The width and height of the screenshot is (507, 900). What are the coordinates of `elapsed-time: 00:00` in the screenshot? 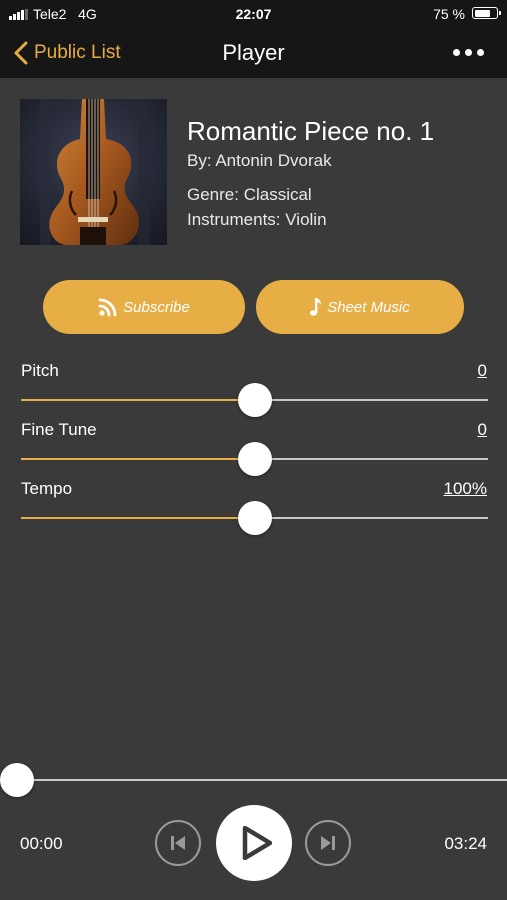 It's located at (41, 843).